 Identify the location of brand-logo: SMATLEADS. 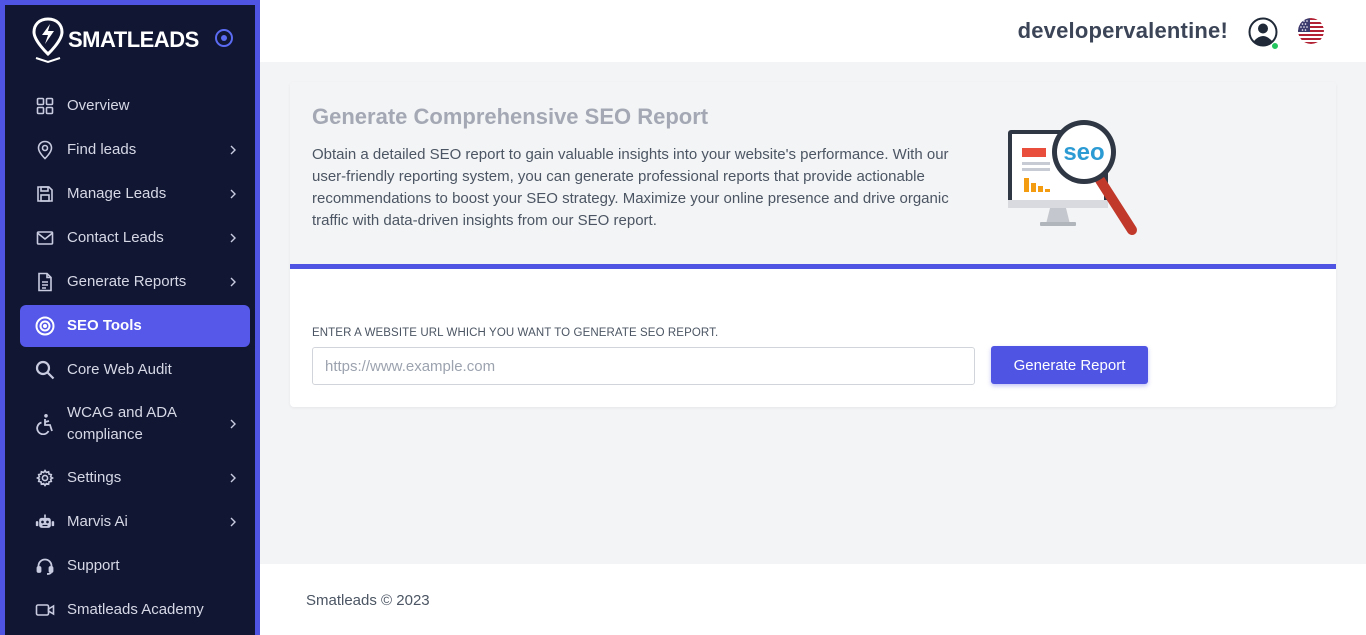
(114, 40).